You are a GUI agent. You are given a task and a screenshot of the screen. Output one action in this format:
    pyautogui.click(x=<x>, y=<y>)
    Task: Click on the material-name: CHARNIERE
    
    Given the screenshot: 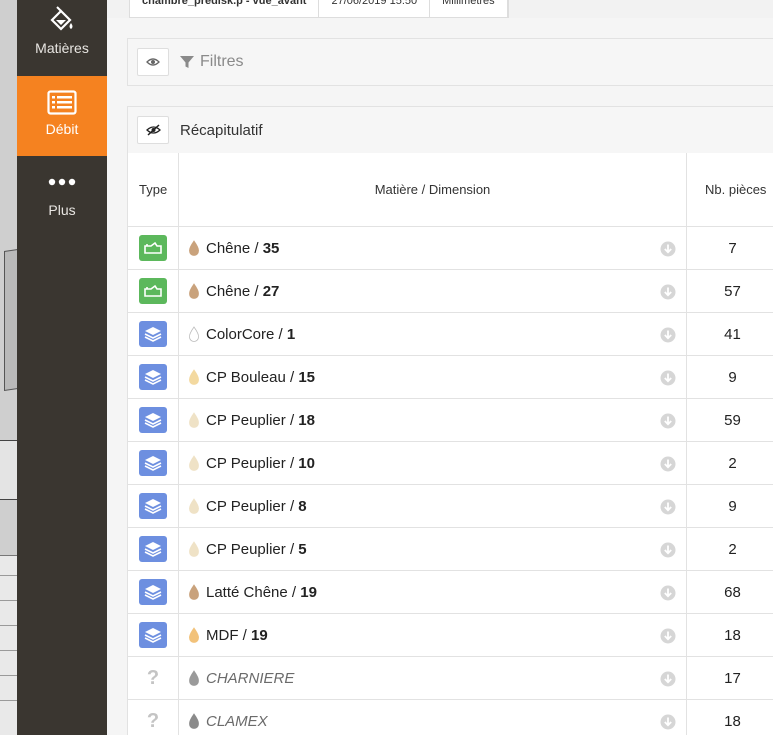 What is the action you would take?
    pyautogui.click(x=250, y=678)
    